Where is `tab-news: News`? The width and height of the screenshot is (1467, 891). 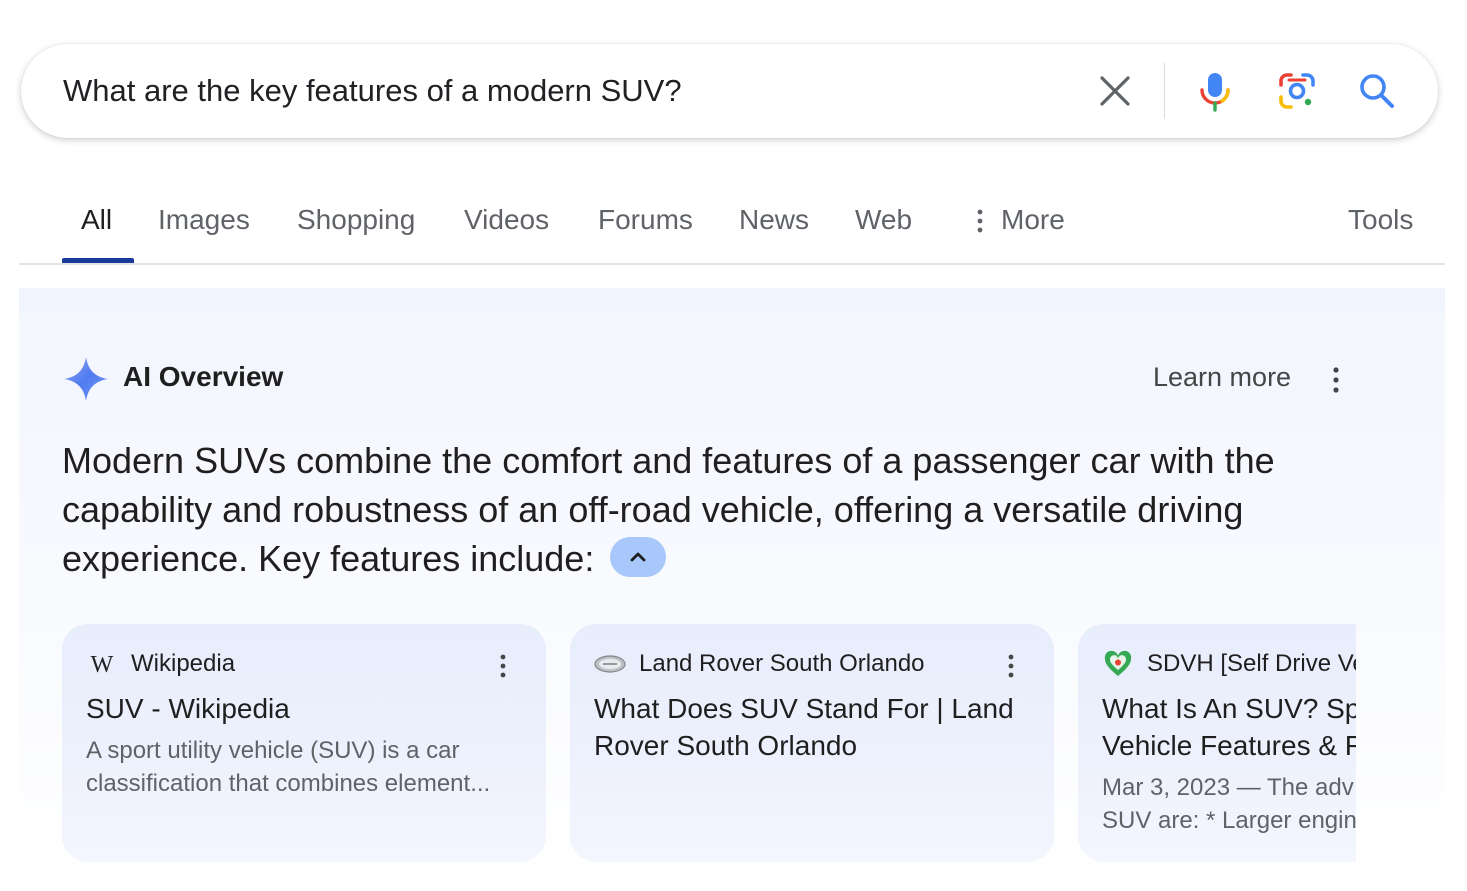
tab-news: News is located at coordinates (774, 220).